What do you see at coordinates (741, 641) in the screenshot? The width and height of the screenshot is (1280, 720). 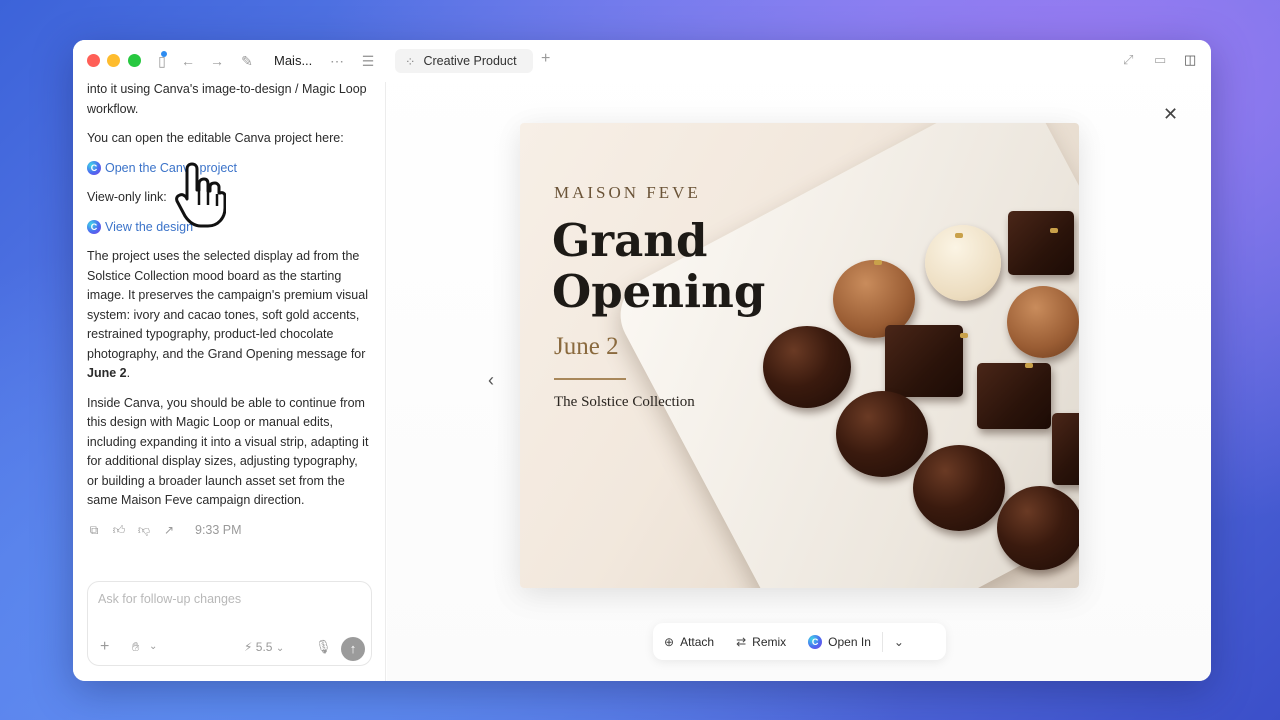 I see `remix-icon: ⇄` at bounding box center [741, 641].